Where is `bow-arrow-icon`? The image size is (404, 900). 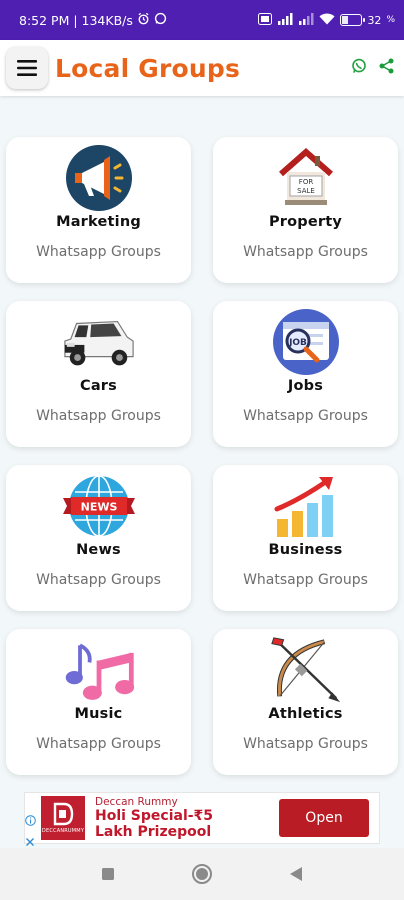
bow-arrow-icon is located at coordinates (306, 670).